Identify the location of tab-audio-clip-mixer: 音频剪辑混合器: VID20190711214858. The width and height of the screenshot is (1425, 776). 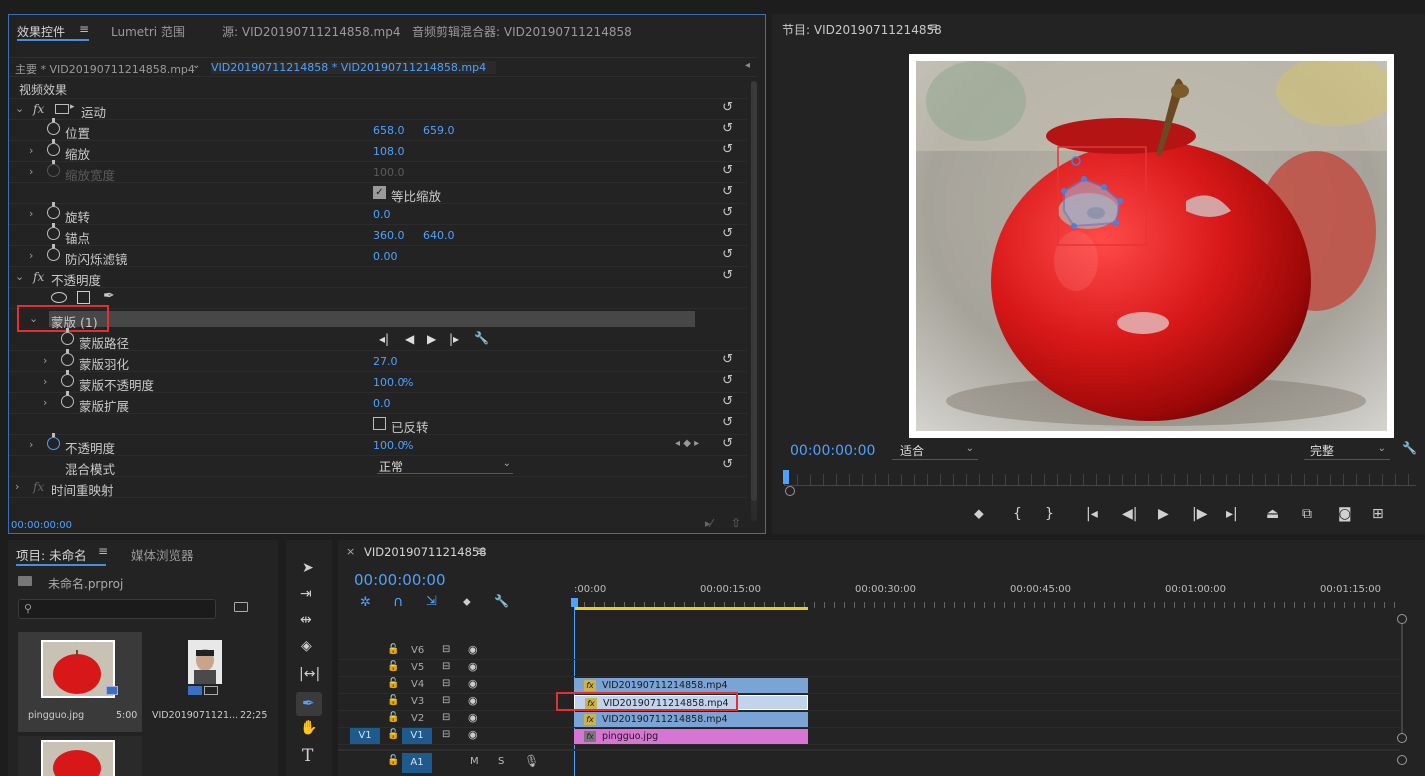
(522, 31).